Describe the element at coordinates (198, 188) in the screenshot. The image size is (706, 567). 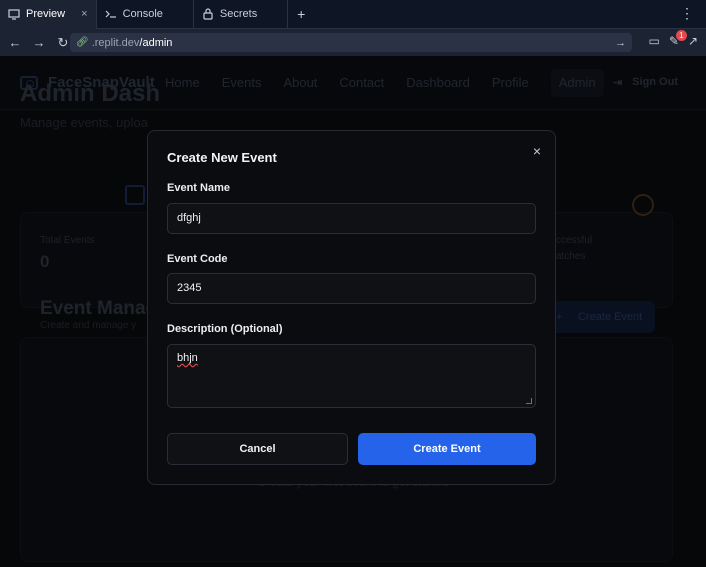
I see `event-name-label: Event Name` at that location.